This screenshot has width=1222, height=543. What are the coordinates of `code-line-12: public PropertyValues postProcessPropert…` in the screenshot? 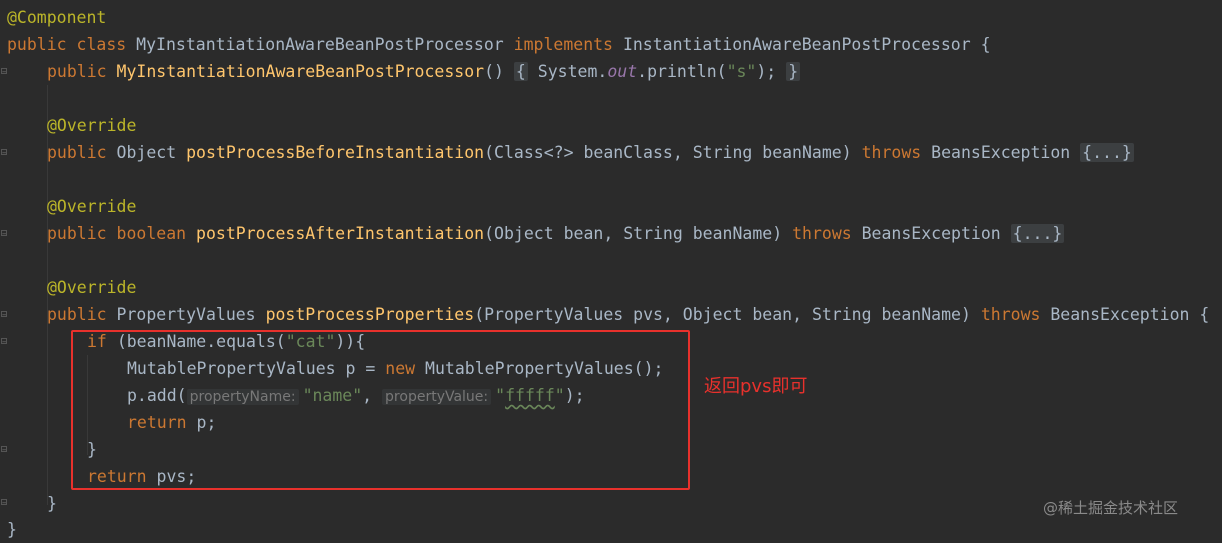 It's located at (628, 314).